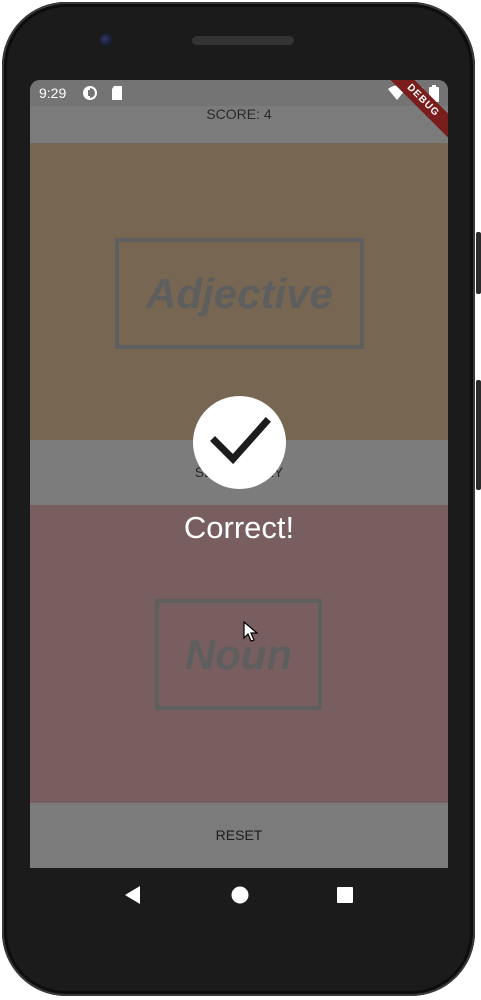 The height and width of the screenshot is (1000, 481). I want to click on front-camera, so click(106, 40).